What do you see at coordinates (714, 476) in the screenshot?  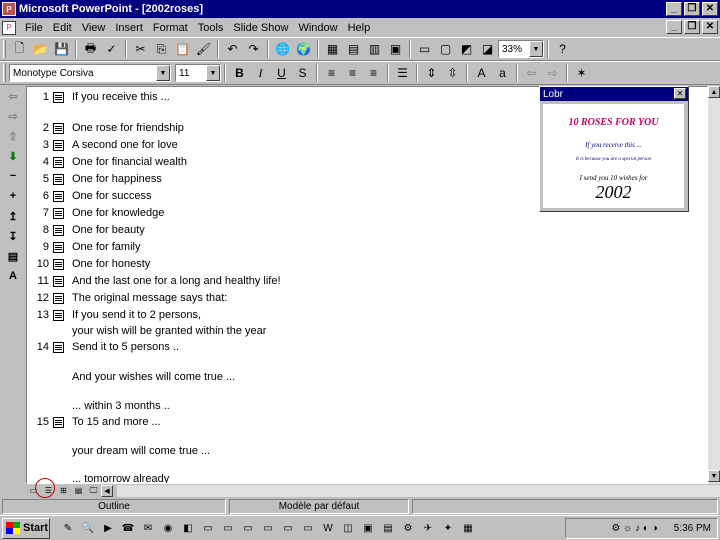 I see `scroll-down-icon: ▼` at bounding box center [714, 476].